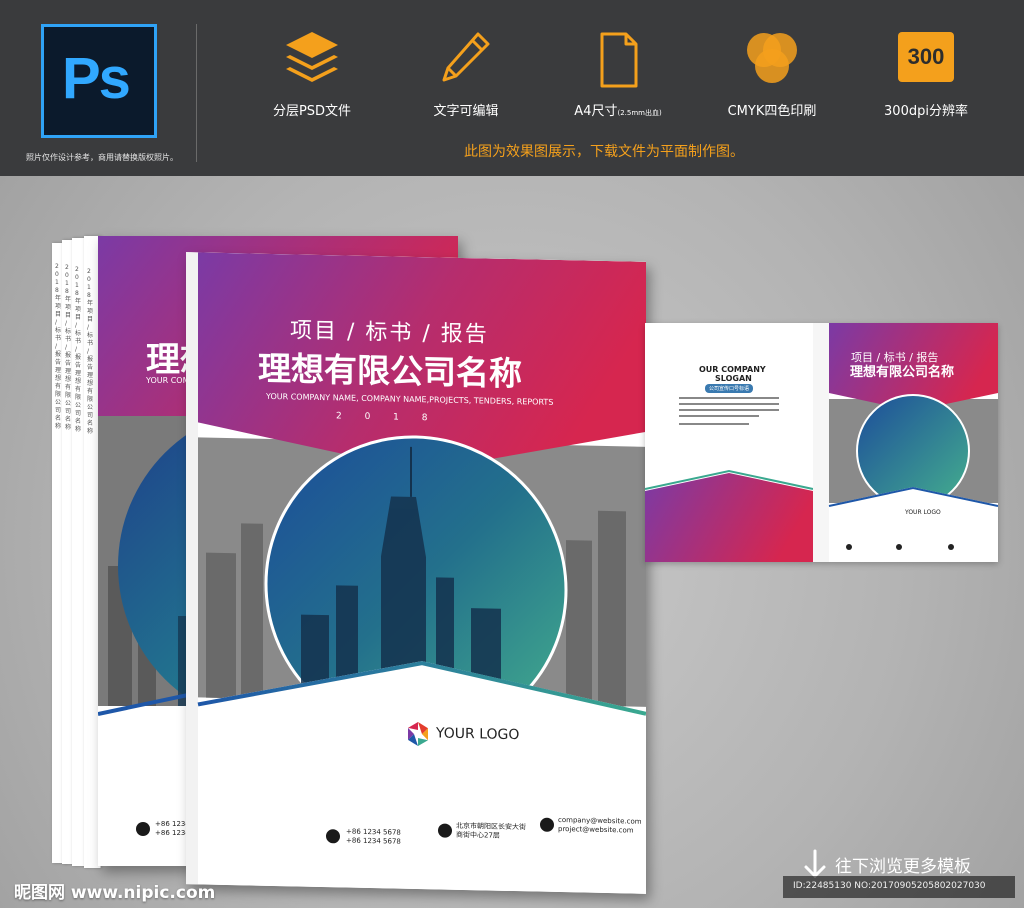 The image size is (1024, 908). I want to click on feature-a4-size: A4尺寸(2.5mm出血), so click(618, 73).